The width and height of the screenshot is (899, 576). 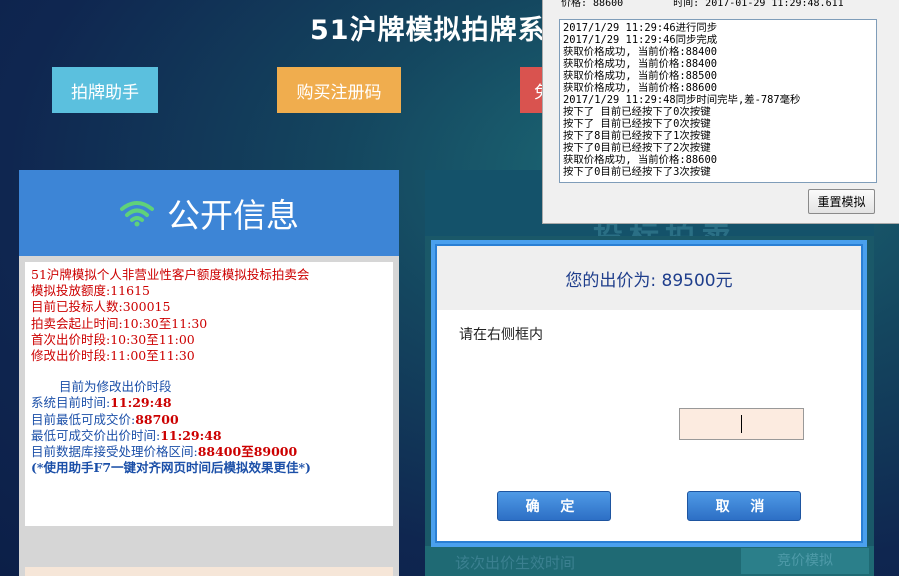 What do you see at coordinates (209, 571) in the screenshot?
I see `left-bottom-strip` at bounding box center [209, 571].